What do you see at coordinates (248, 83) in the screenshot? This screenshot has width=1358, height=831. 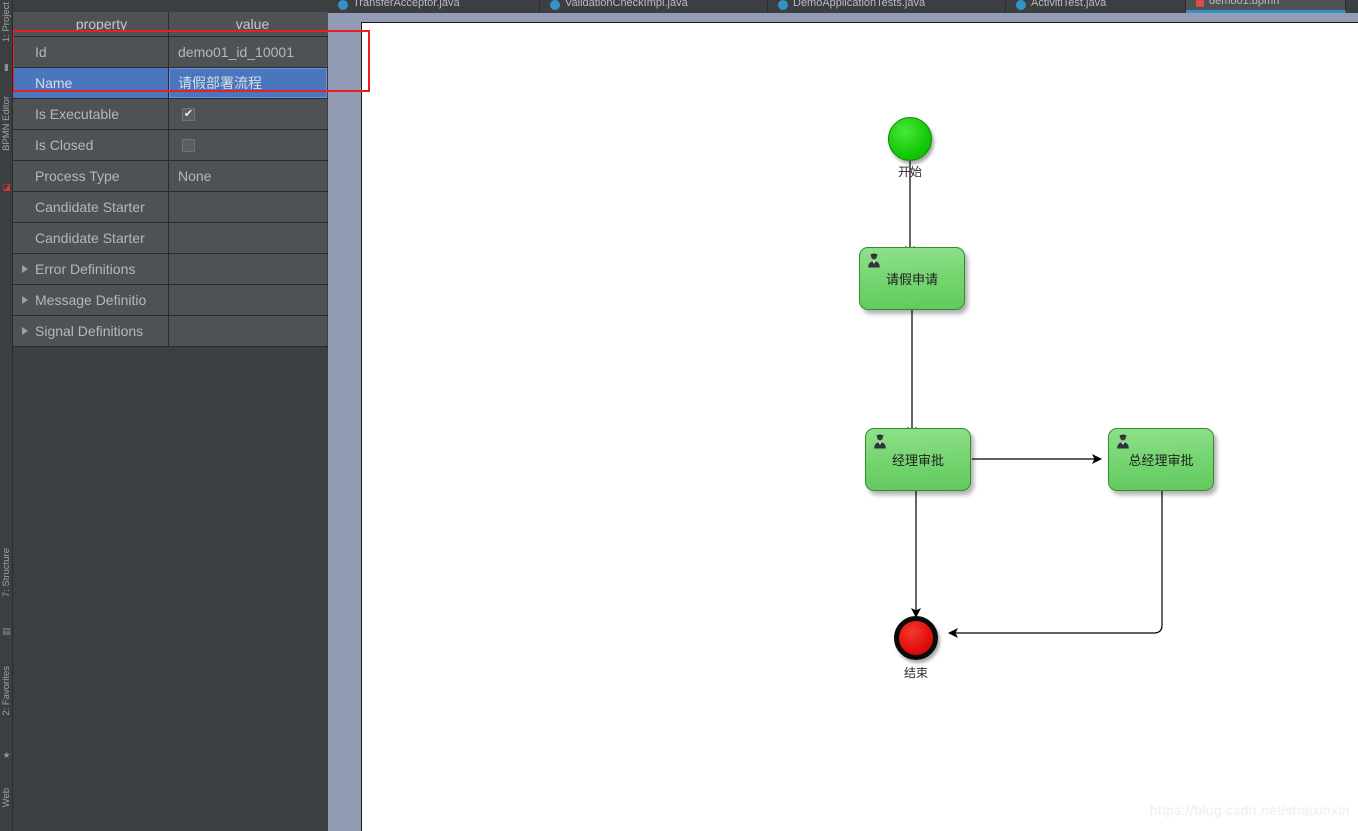 I see `property-value-cell: 请假部署流程` at bounding box center [248, 83].